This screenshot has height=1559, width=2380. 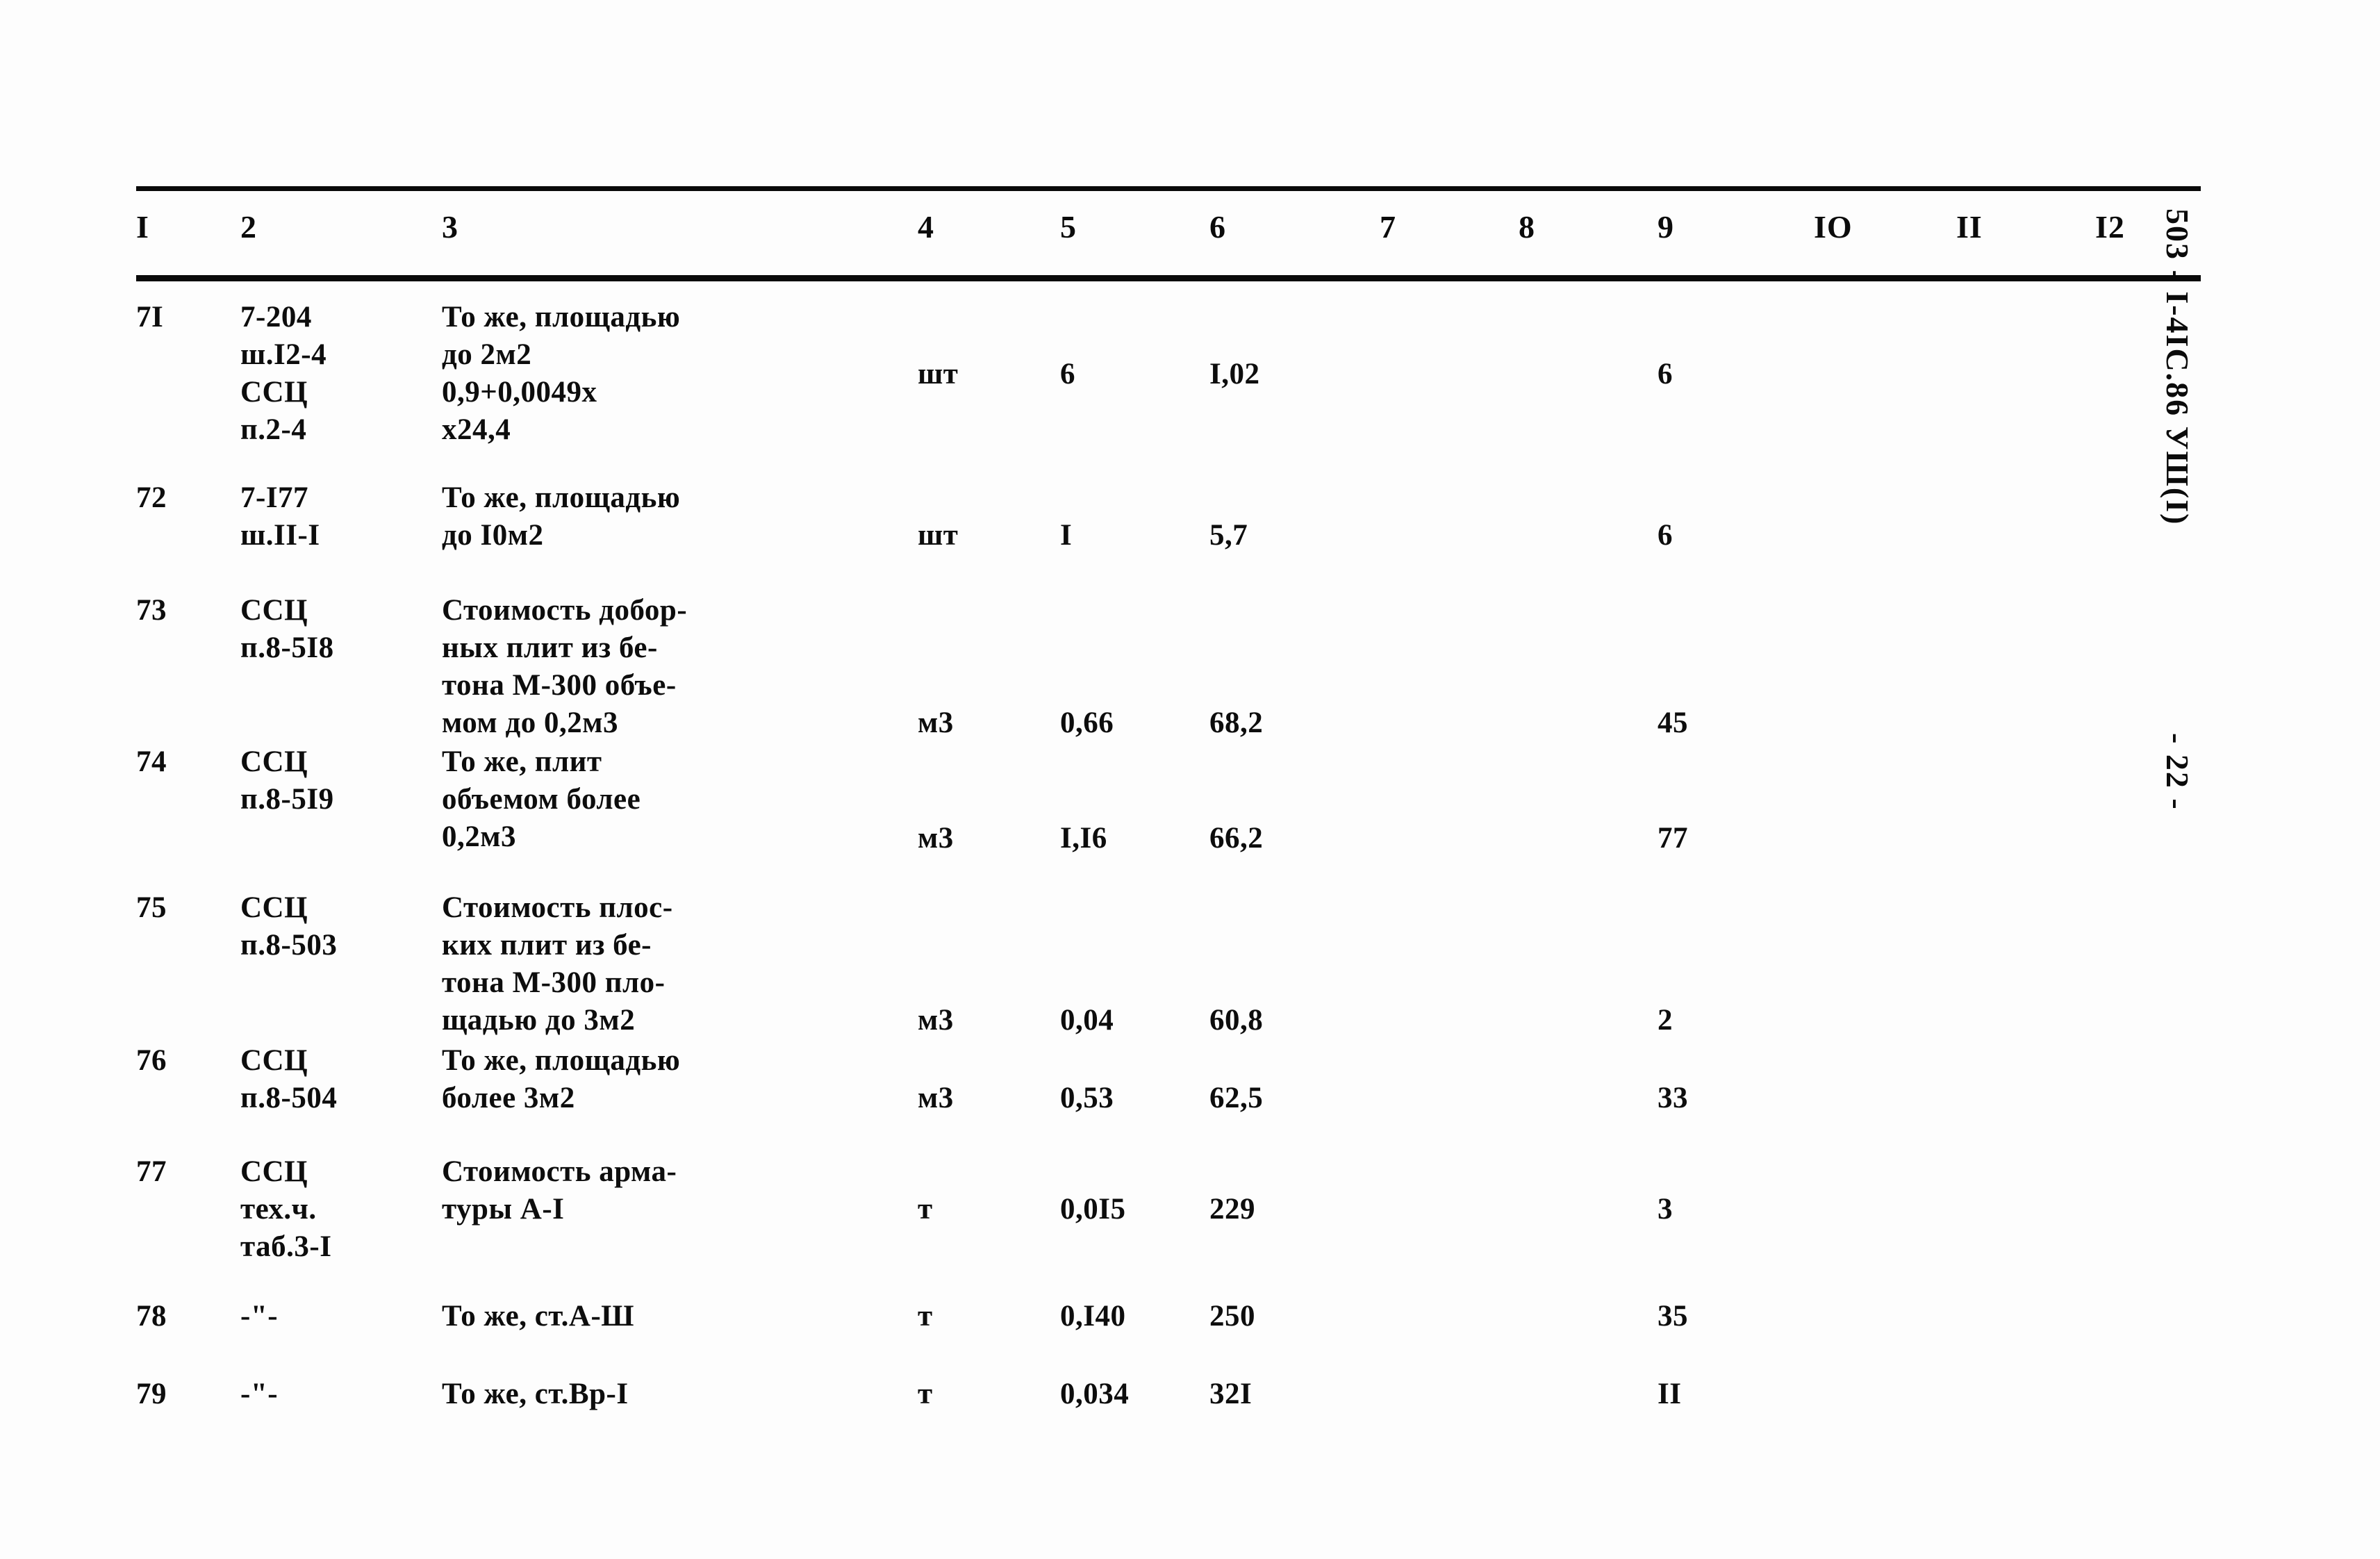 What do you see at coordinates (1095, 1394) in the screenshot?
I see `row-quantity: 0,034` at bounding box center [1095, 1394].